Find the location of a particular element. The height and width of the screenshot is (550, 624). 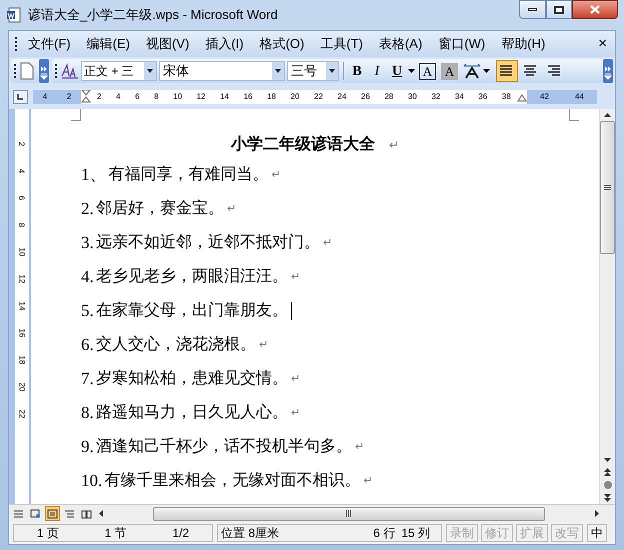

ruler-number: 30 is located at coordinates (412, 97).